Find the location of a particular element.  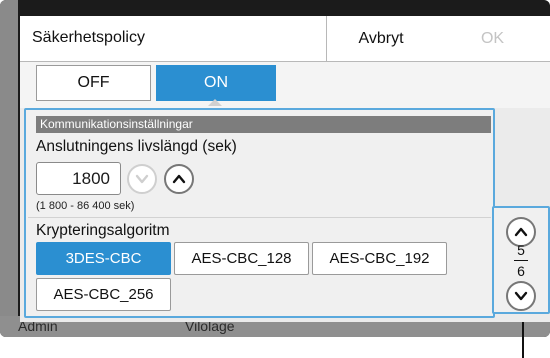

page-down-button is located at coordinates (521, 296).